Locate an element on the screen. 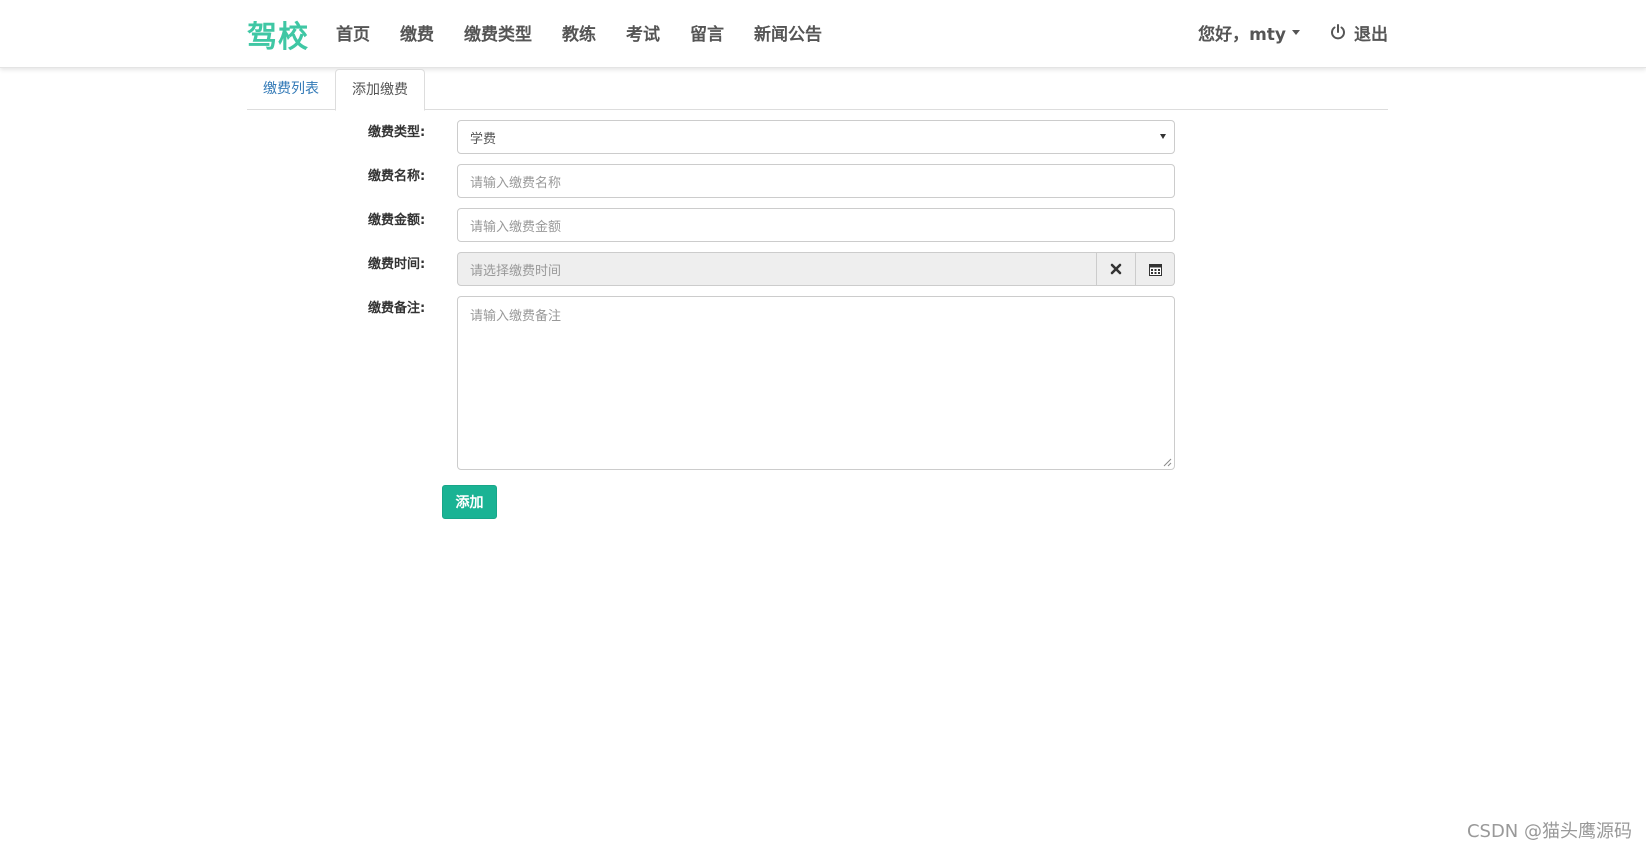  csdn-watermark: CSDN @猫头鹰源码 is located at coordinates (1549, 831).